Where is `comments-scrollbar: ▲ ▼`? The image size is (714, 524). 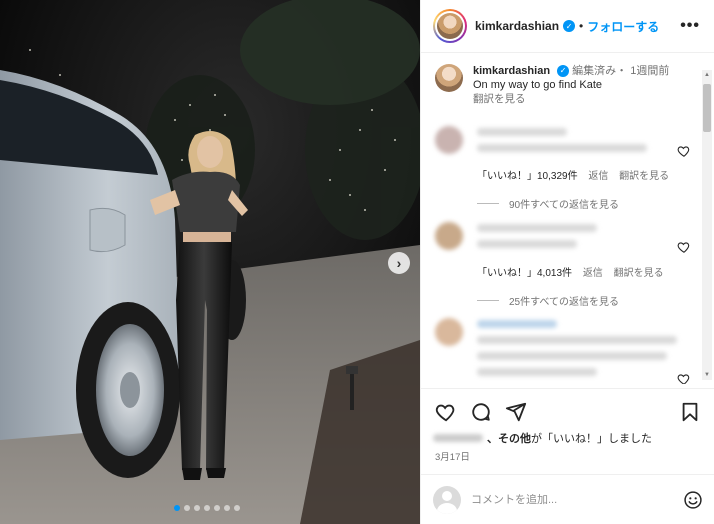
comments-scrollbar: ▲ ▼ is located at coordinates (707, 225).